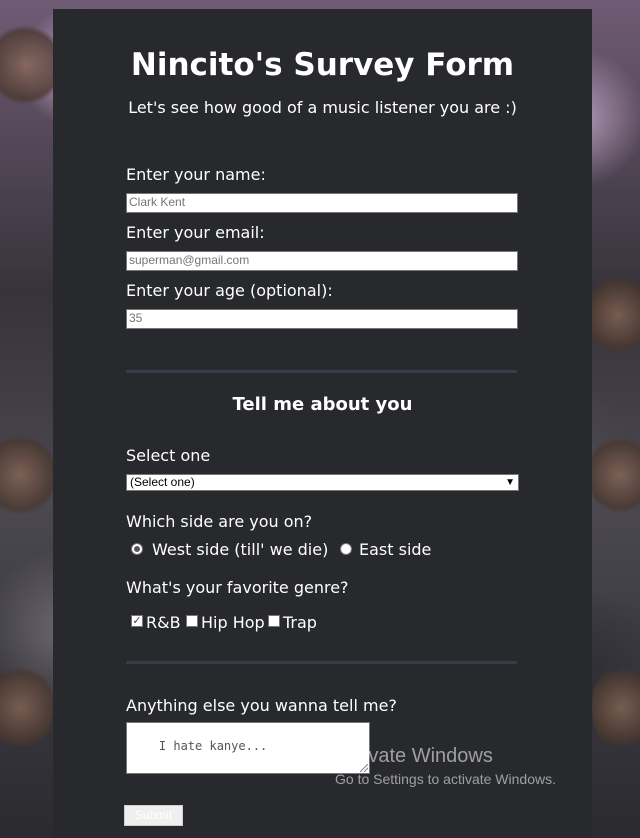 The image size is (640, 838). What do you see at coordinates (240, 549) in the screenshot?
I see `radio-label: West side (till' we die)` at bounding box center [240, 549].